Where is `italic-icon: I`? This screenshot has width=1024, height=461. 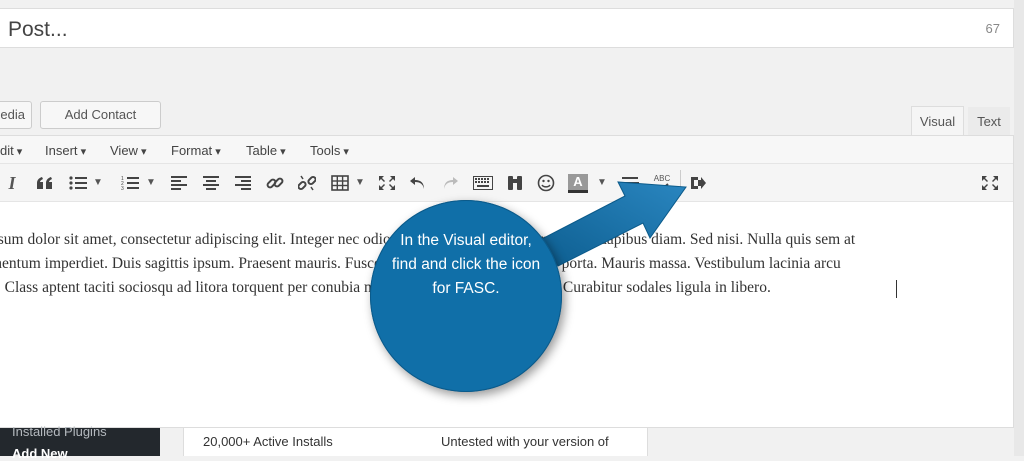 italic-icon: I is located at coordinates (12, 183).